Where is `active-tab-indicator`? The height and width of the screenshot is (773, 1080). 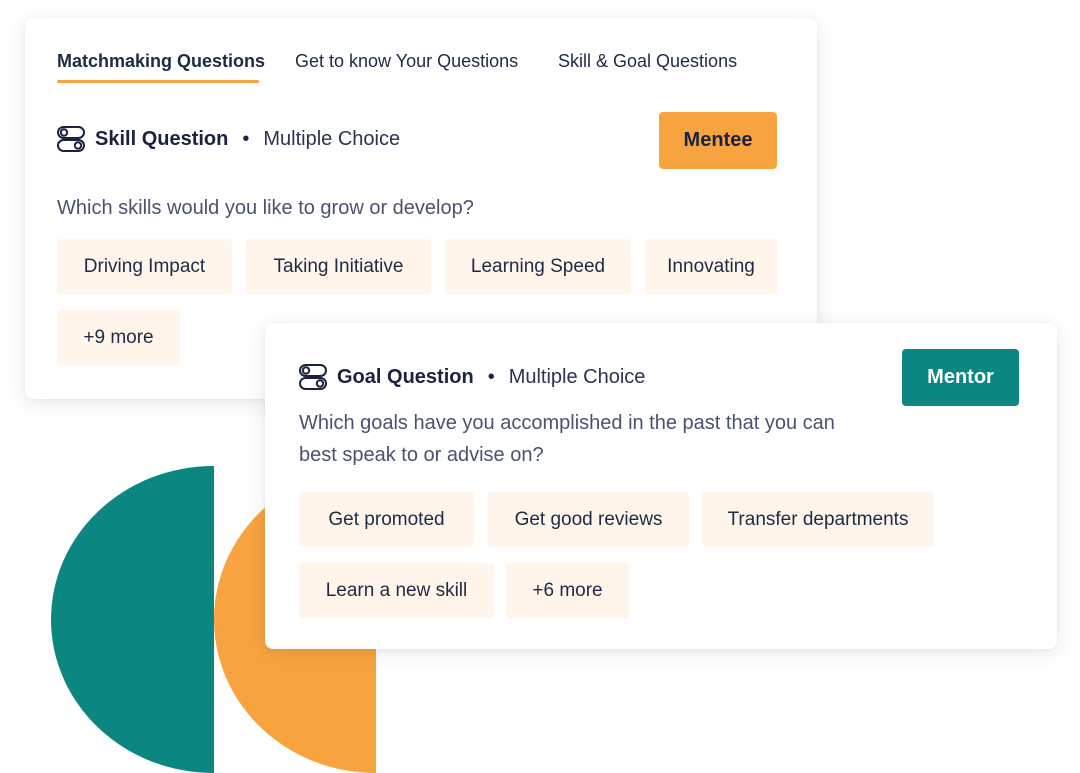
active-tab-indicator is located at coordinates (158, 81).